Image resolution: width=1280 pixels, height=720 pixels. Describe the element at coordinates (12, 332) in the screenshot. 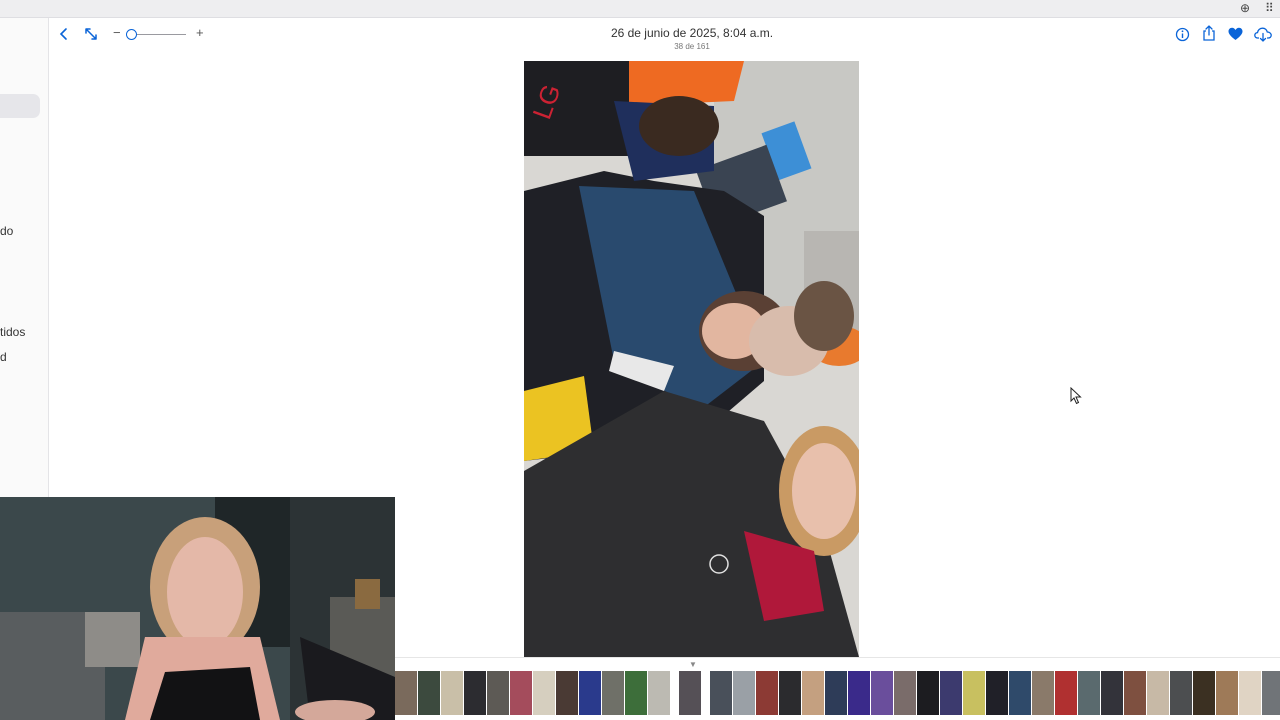

I see `sidebar-item-label: tidos` at that location.